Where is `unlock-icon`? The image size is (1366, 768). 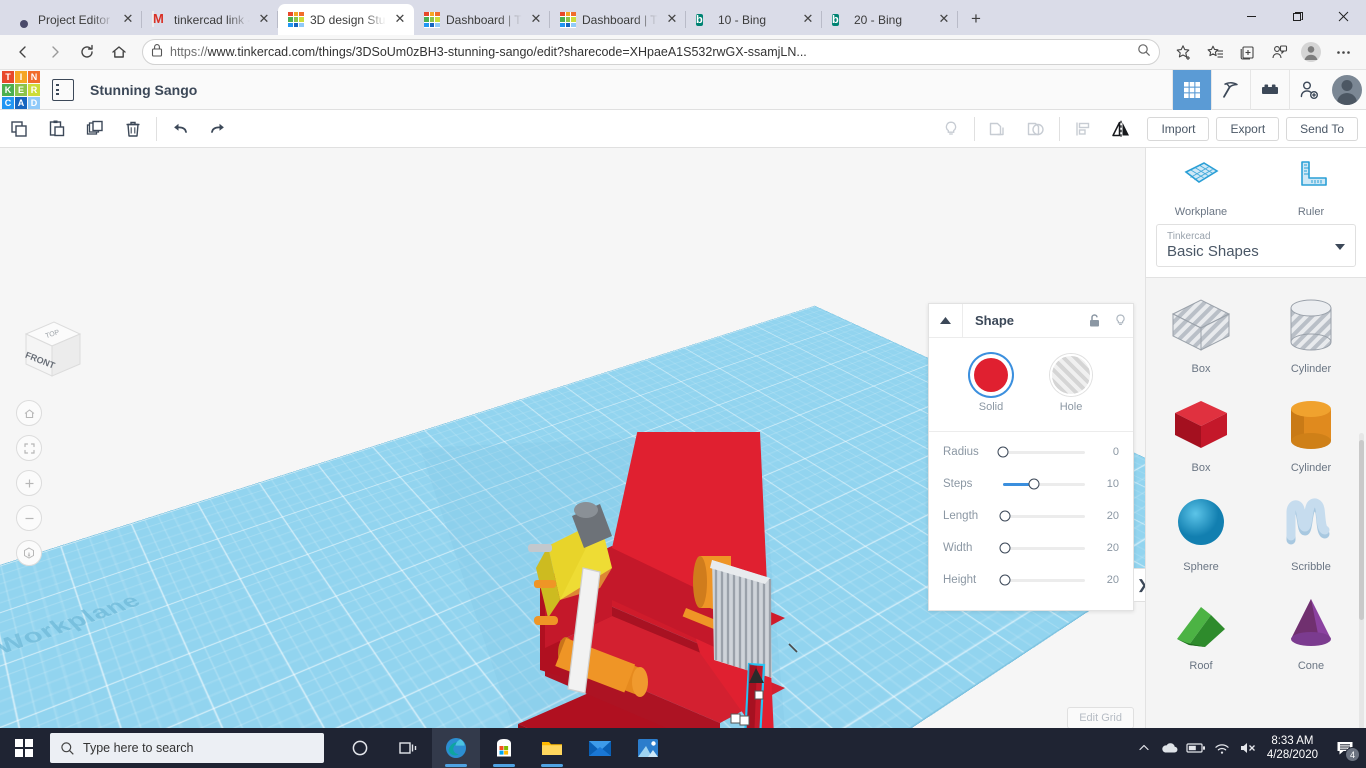
unlock-icon is located at coordinates (1094, 321).